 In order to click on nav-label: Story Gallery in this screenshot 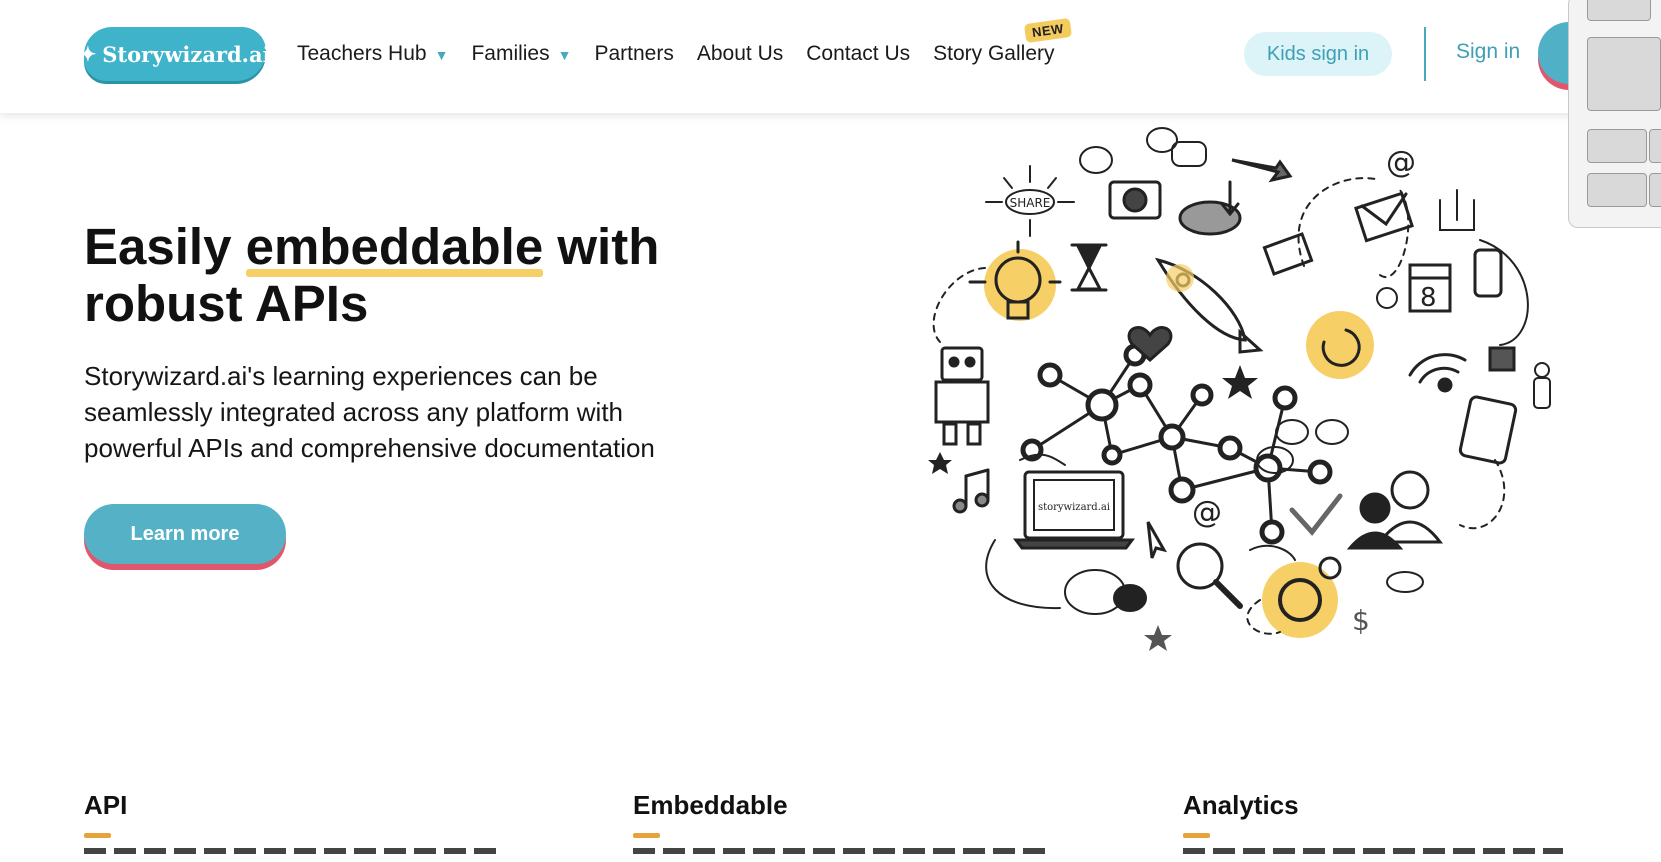, I will do `click(994, 53)`.